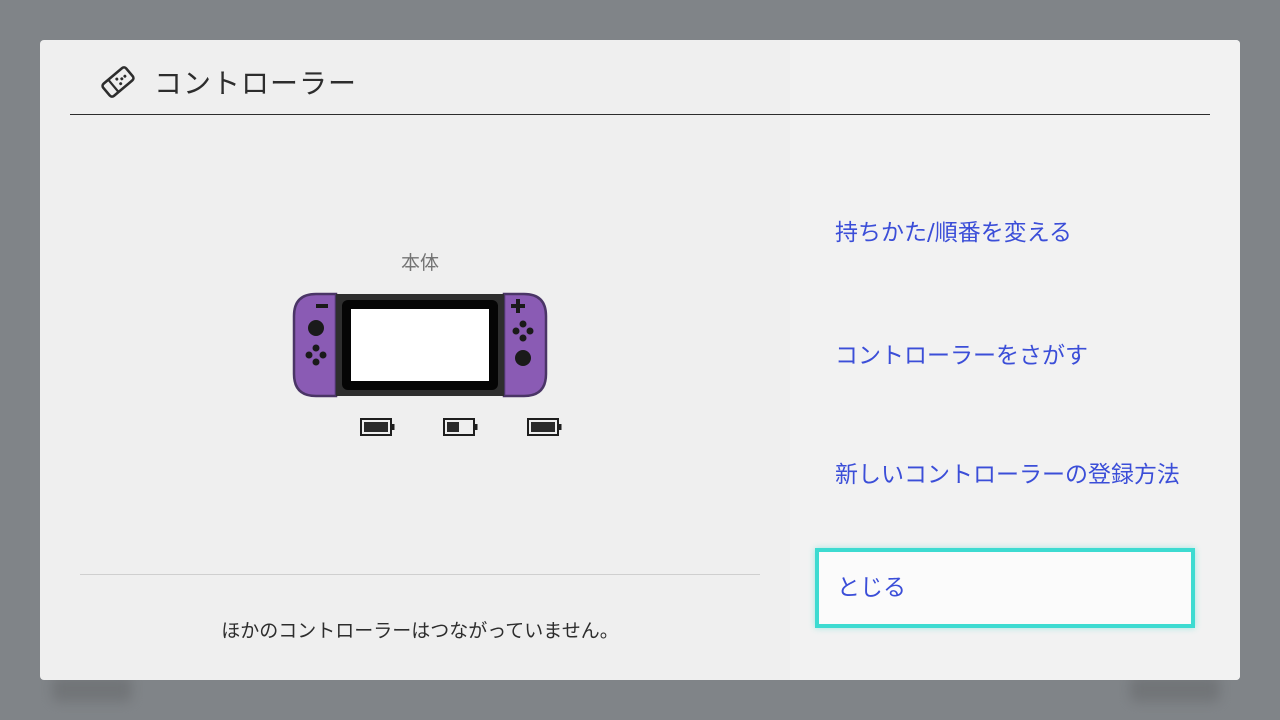 This screenshot has width=1280, height=720. I want to click on console-status: 本体, so click(426, 348).